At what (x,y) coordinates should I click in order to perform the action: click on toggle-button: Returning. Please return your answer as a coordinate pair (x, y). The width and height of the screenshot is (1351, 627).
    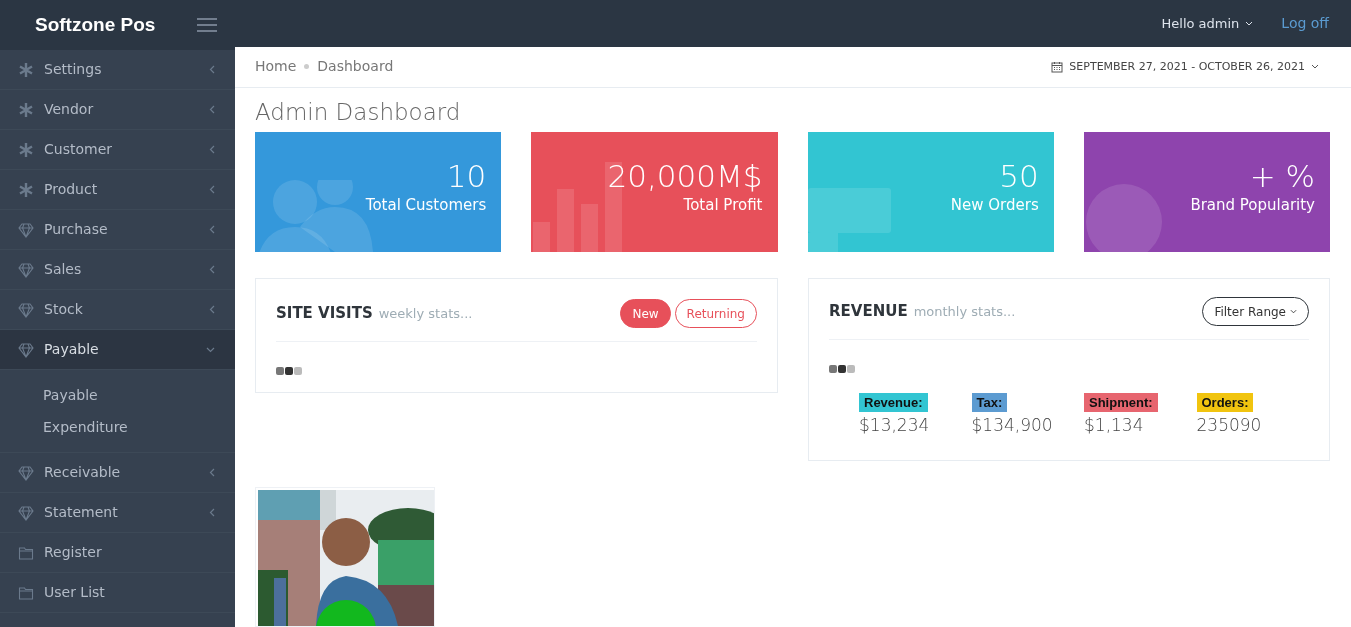
    Looking at the image, I should click on (715, 313).